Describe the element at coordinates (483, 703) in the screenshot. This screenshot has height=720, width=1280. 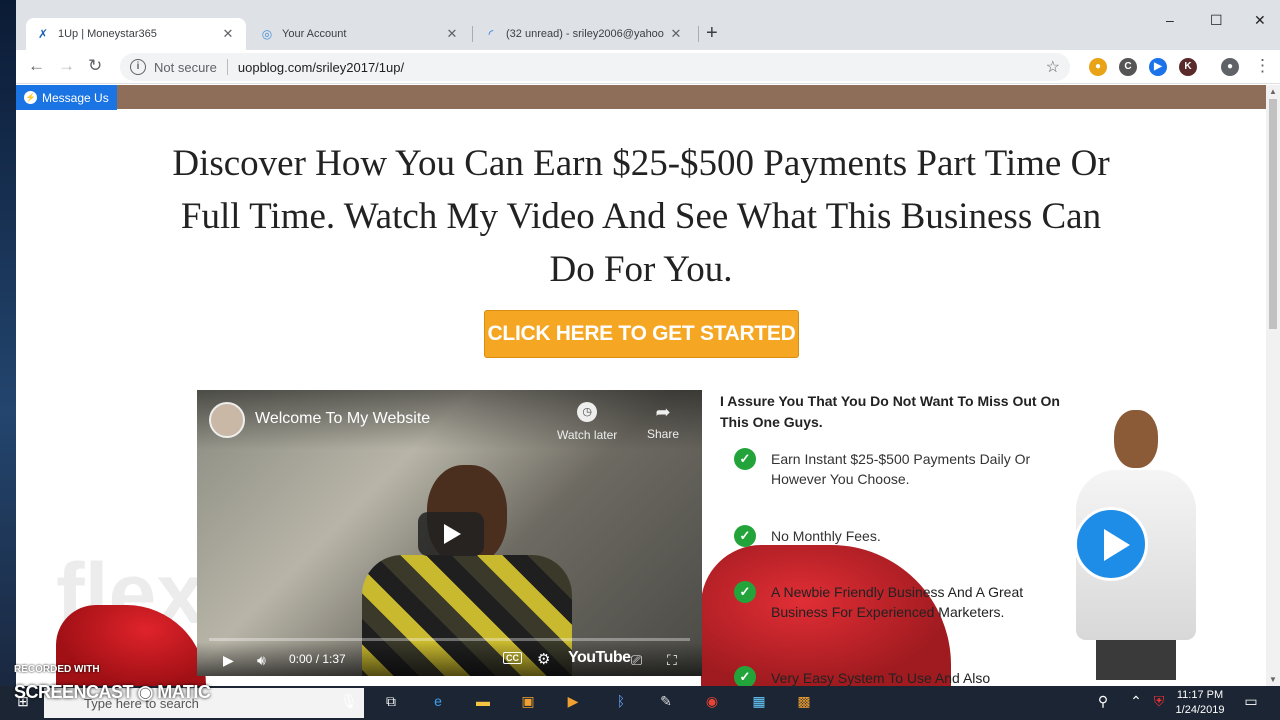
I see `file-explorer-icon: ▬` at that location.